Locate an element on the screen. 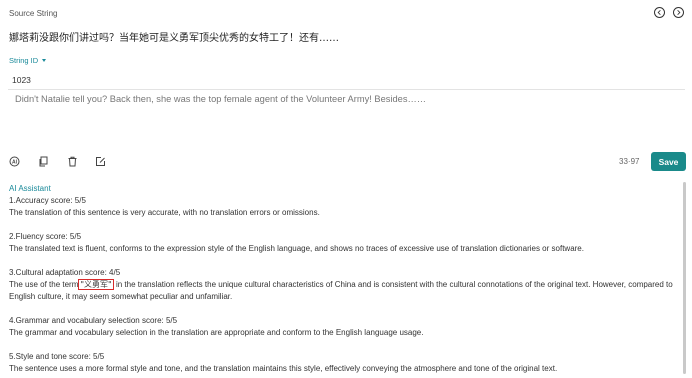 The height and width of the screenshot is (378, 692). string-id-value: 1023 is located at coordinates (21, 80).